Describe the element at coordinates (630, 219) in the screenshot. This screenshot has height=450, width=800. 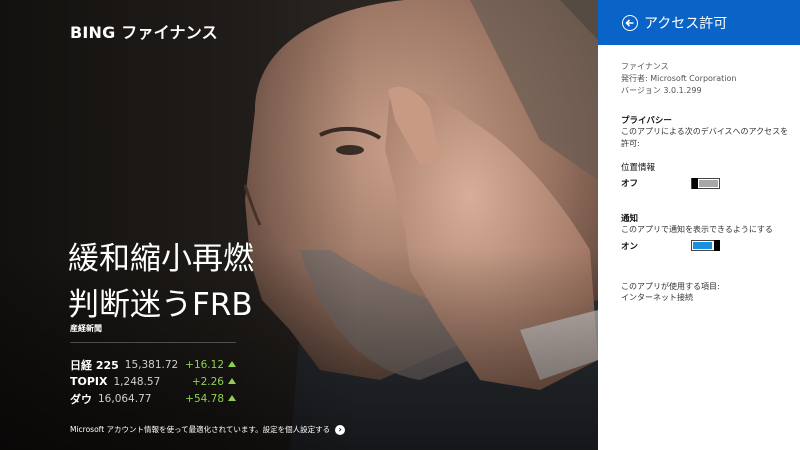
I see `notify-title: 通知` at that location.